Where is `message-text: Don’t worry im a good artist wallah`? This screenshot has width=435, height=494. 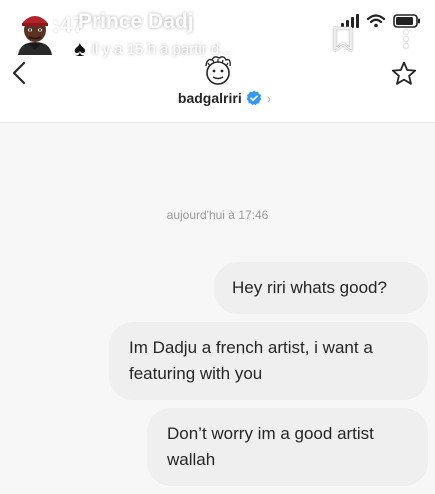
message-text: Don’t worry im a good artist wallah is located at coordinates (270, 446).